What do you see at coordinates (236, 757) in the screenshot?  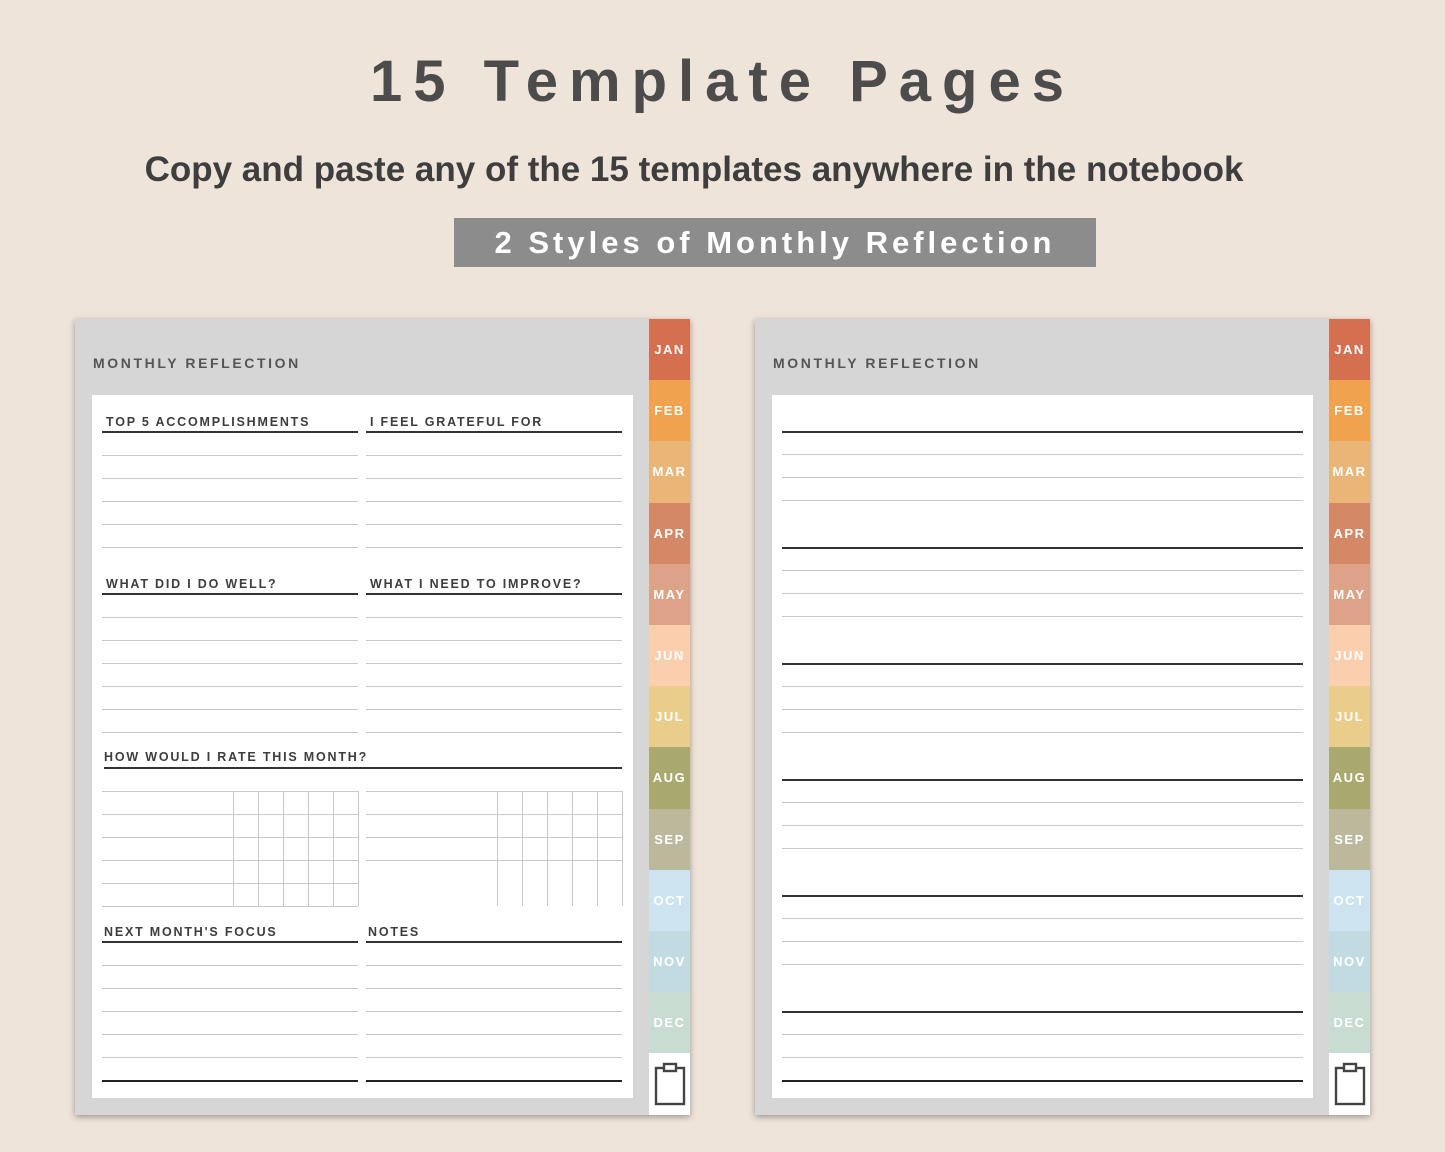 I see `rate-title: HOW WOULD I RATE THIS MONTH?` at bounding box center [236, 757].